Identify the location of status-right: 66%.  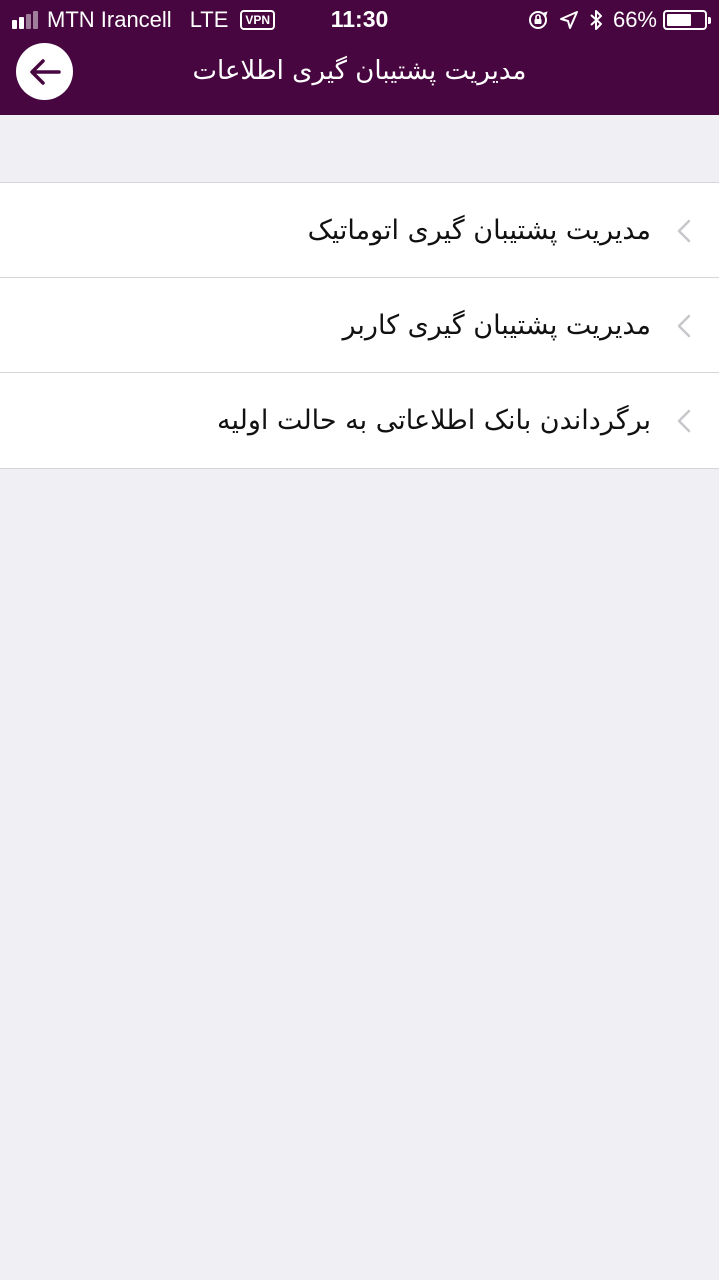
(614, 20).